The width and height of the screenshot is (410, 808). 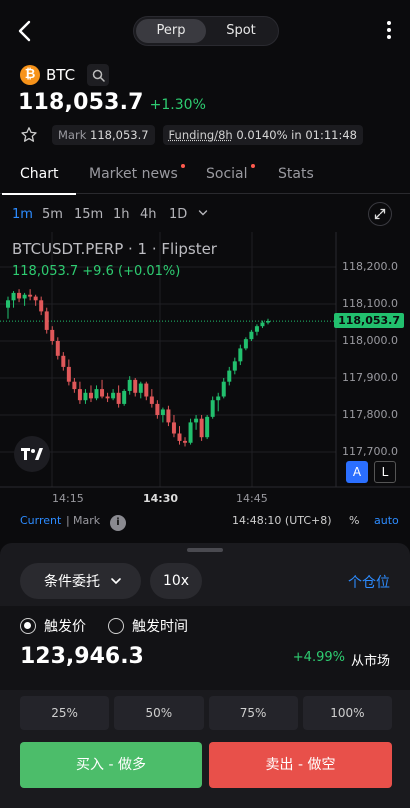 I want to click on timeframe-1m: 1m, so click(x=22, y=214).